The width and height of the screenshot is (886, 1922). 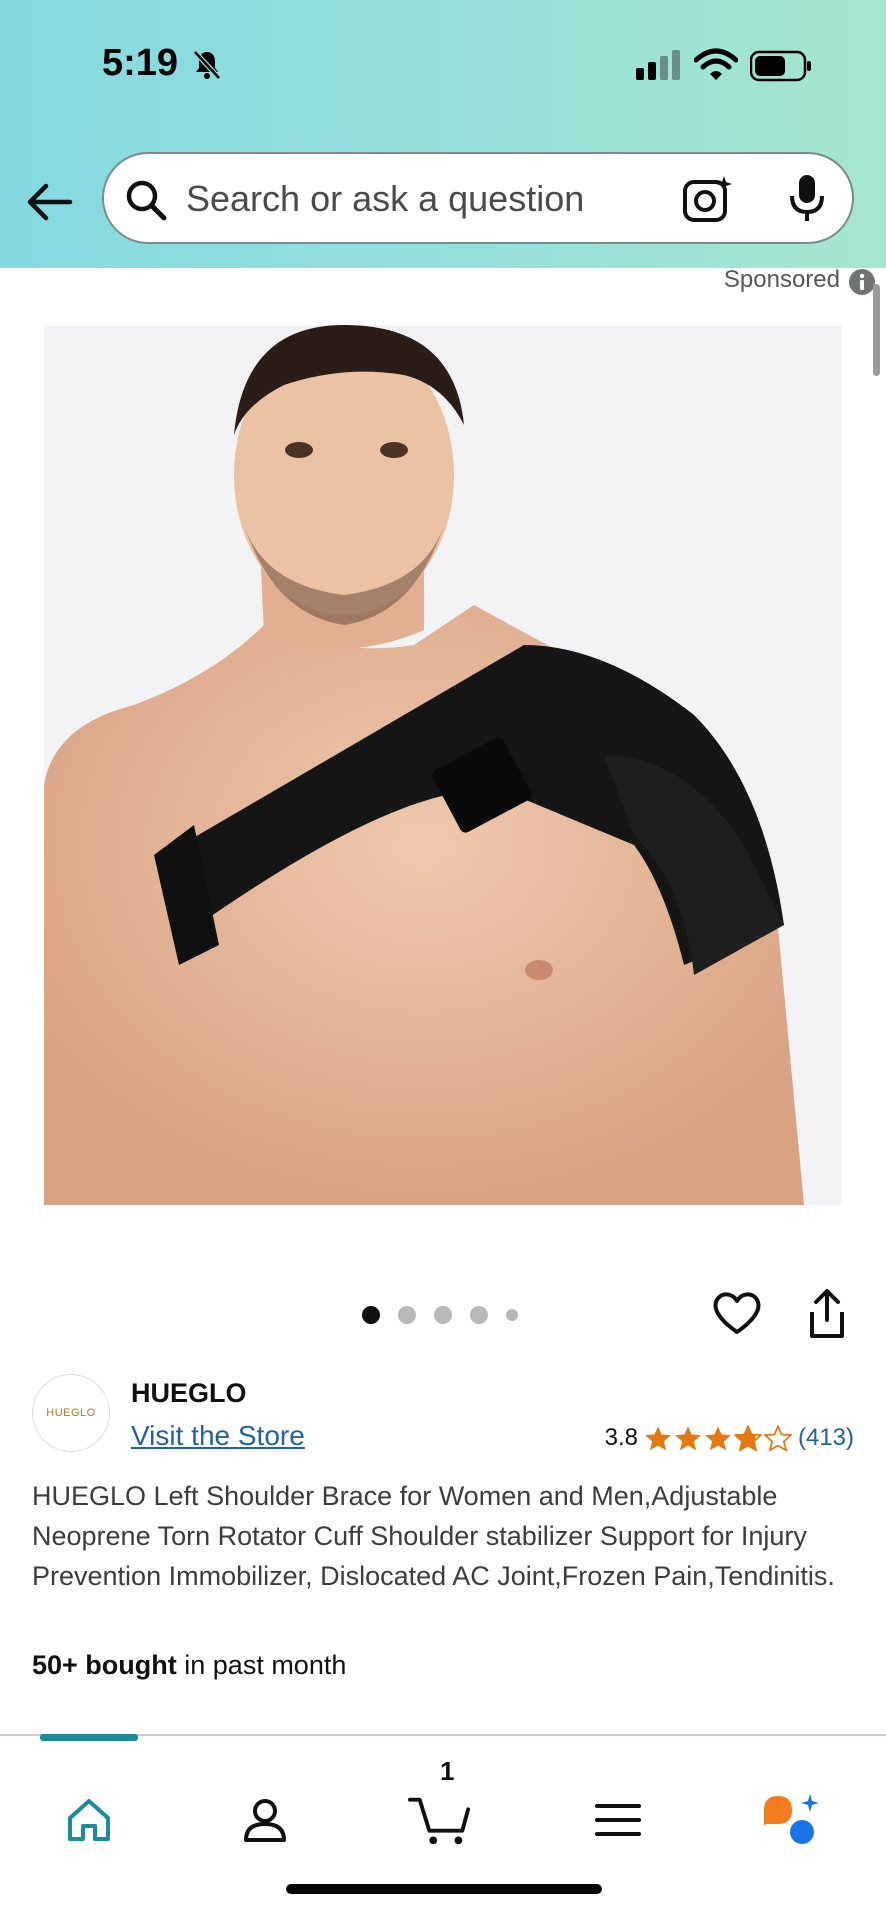 What do you see at coordinates (218, 1436) in the screenshot?
I see `visit-store-link: Visit the Store` at bounding box center [218, 1436].